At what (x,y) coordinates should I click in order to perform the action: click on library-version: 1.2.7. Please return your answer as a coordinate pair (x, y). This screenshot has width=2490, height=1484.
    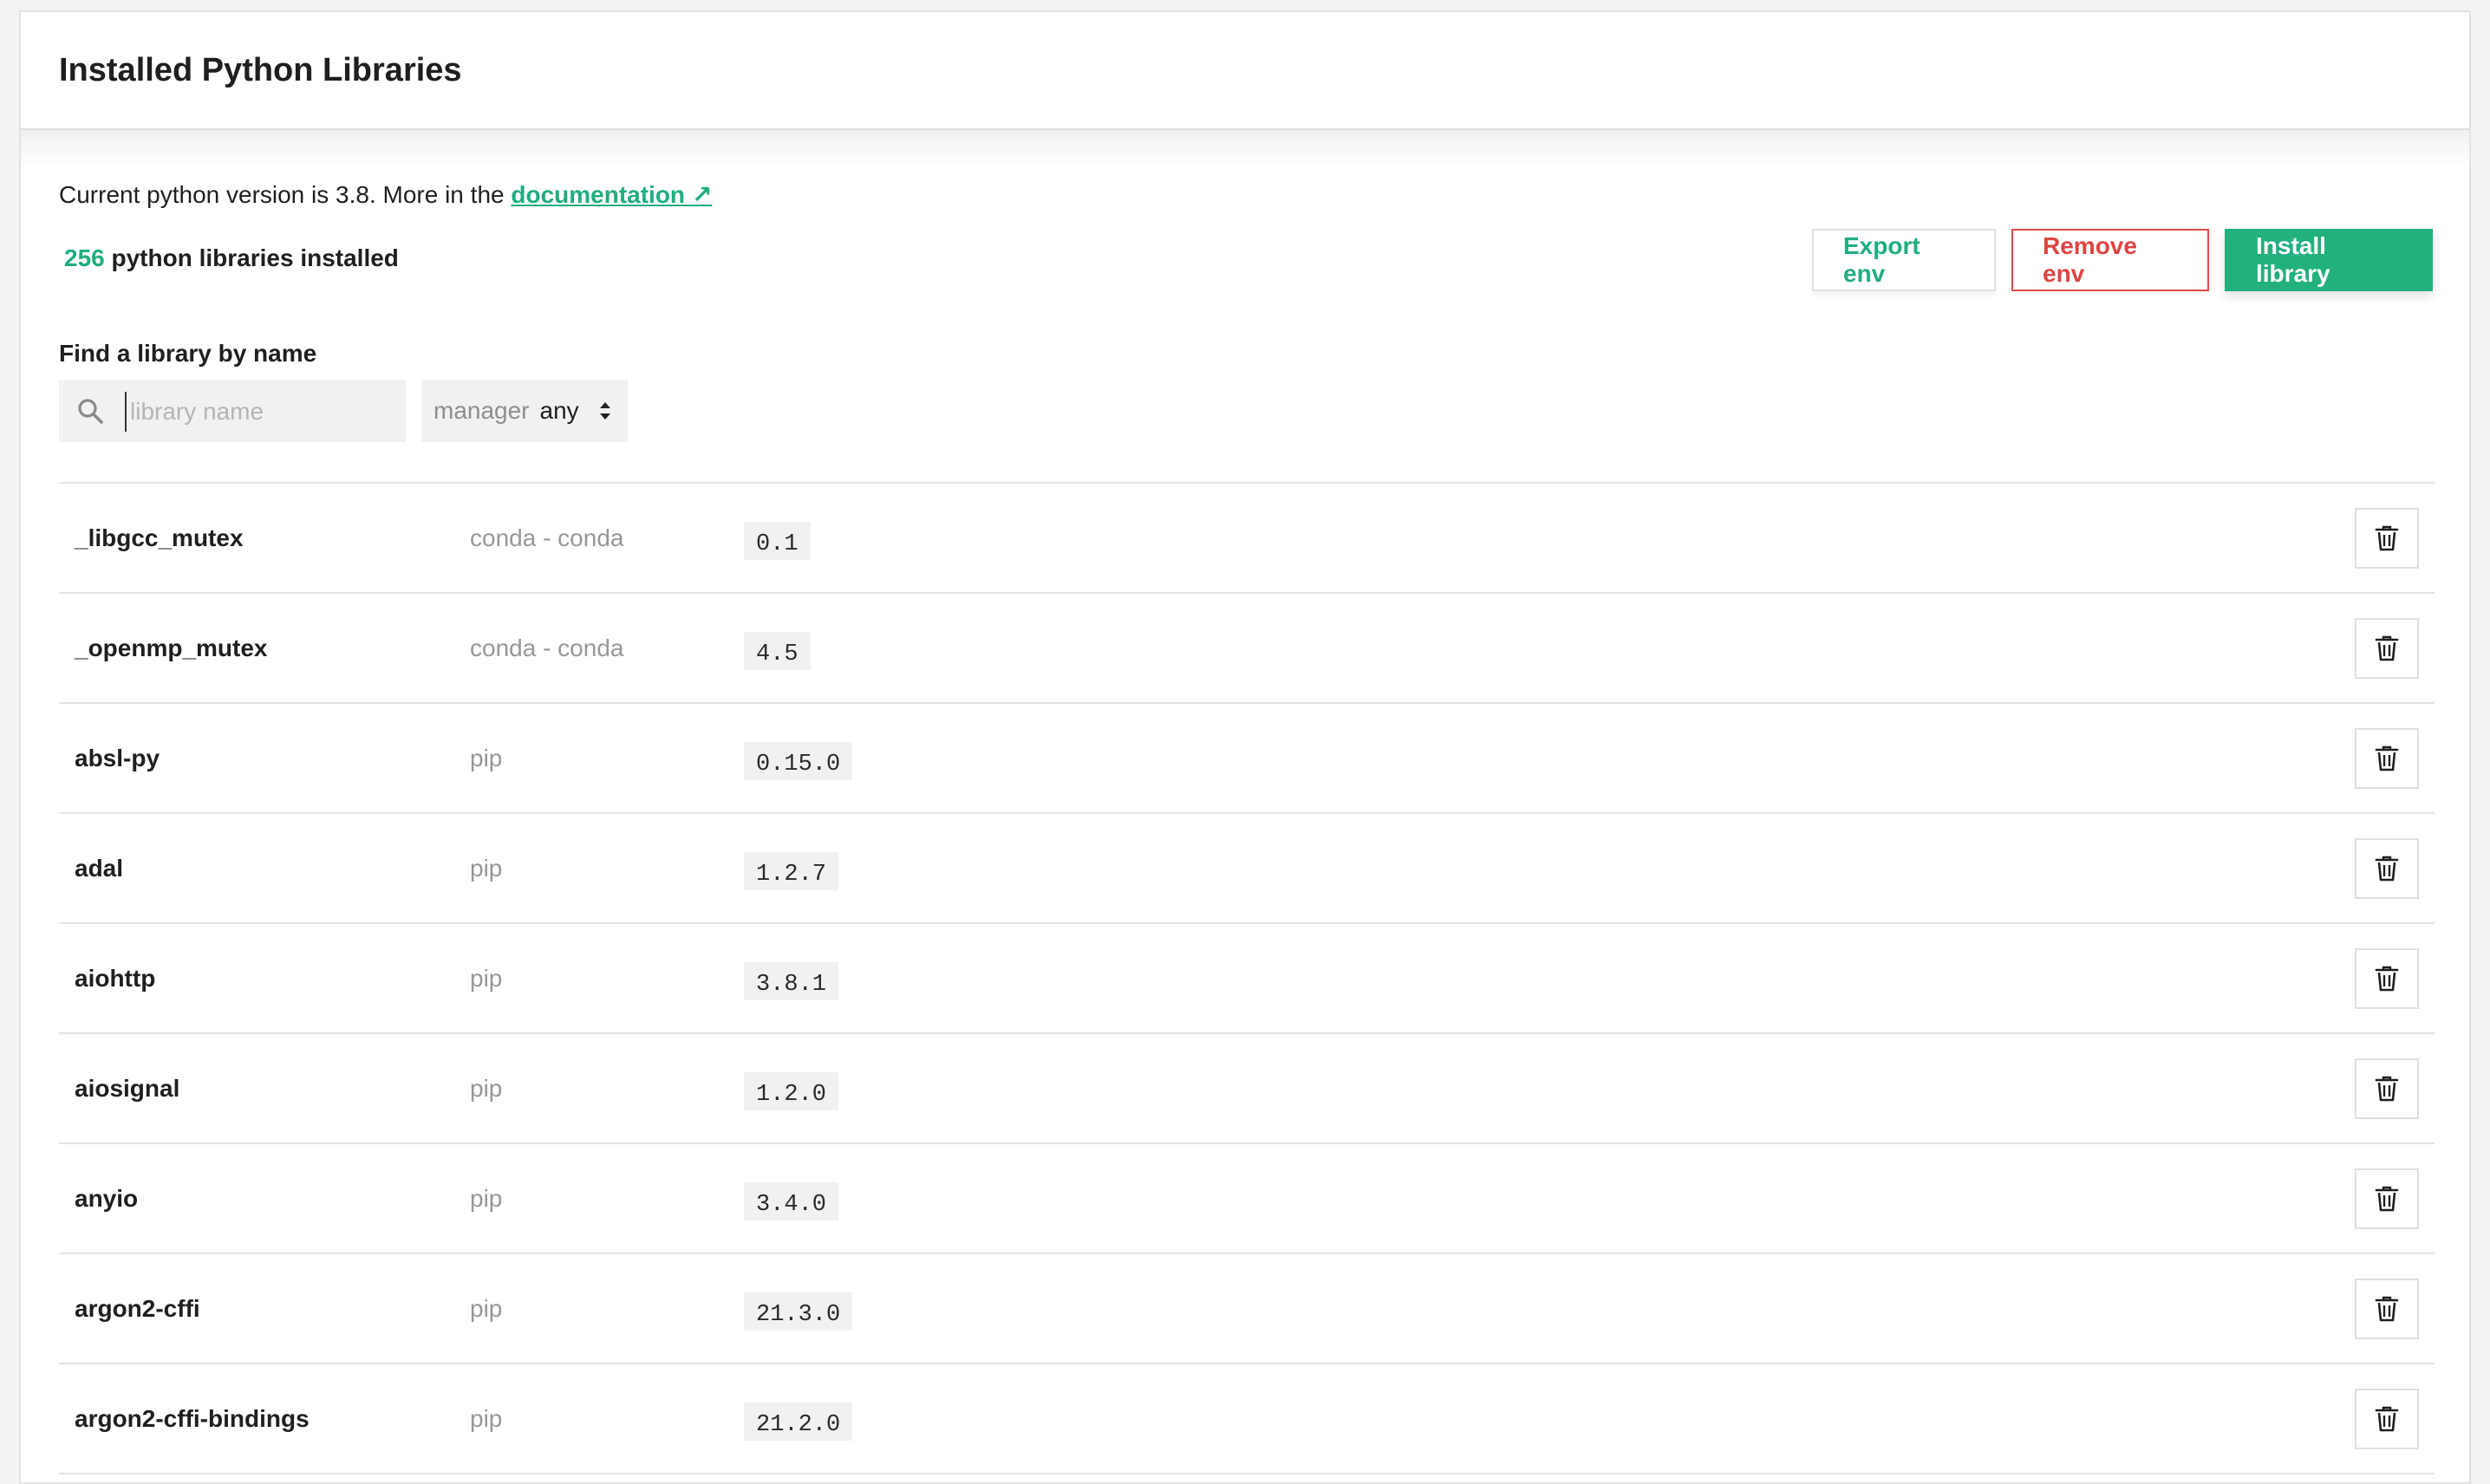
    Looking at the image, I should click on (791, 871).